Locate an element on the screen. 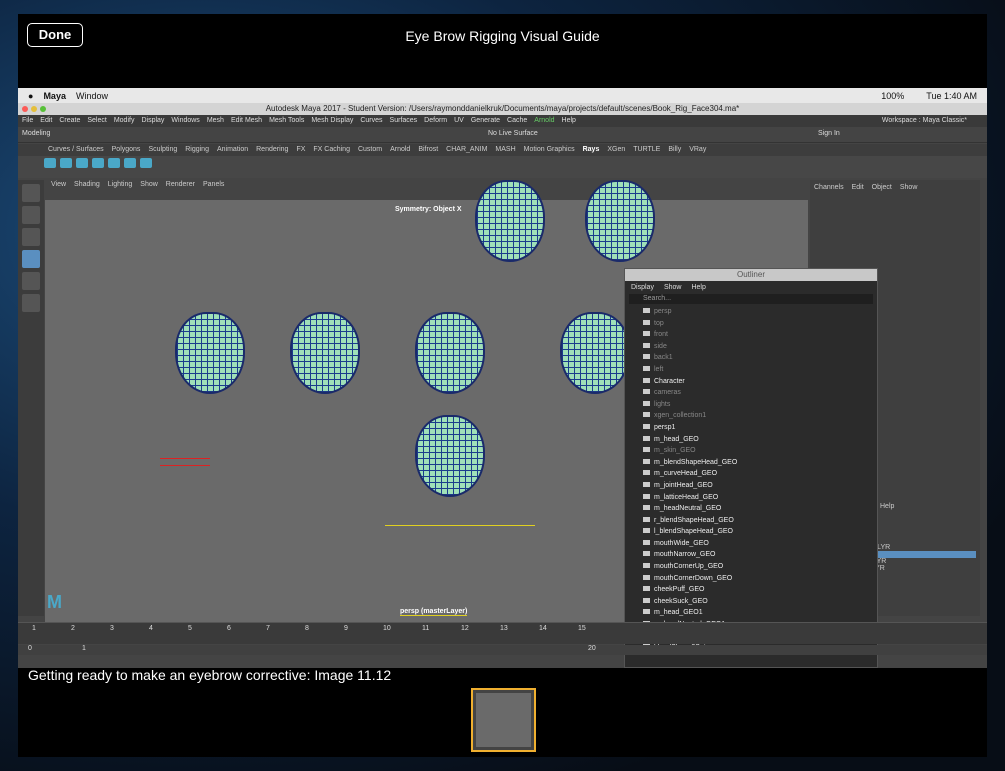 The height and width of the screenshot is (771, 1005). toolbox is located at coordinates (31, 398).